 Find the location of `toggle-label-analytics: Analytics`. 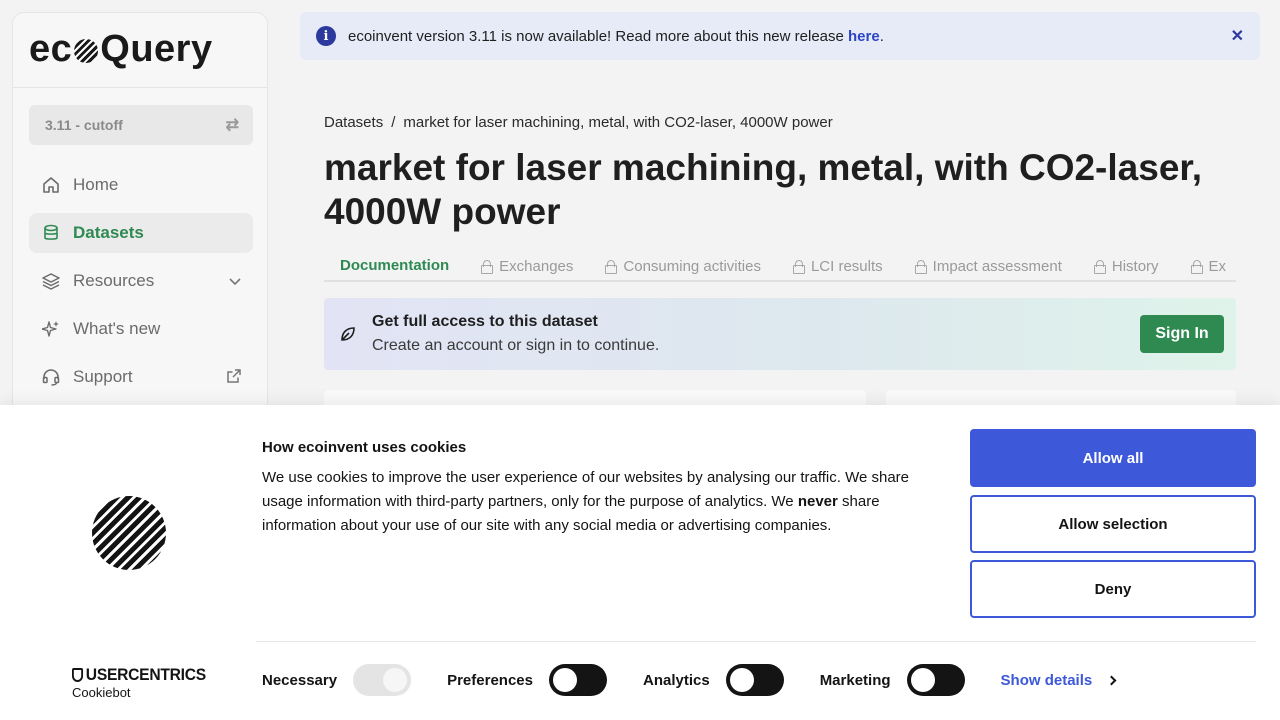

toggle-label-analytics: Analytics is located at coordinates (676, 680).